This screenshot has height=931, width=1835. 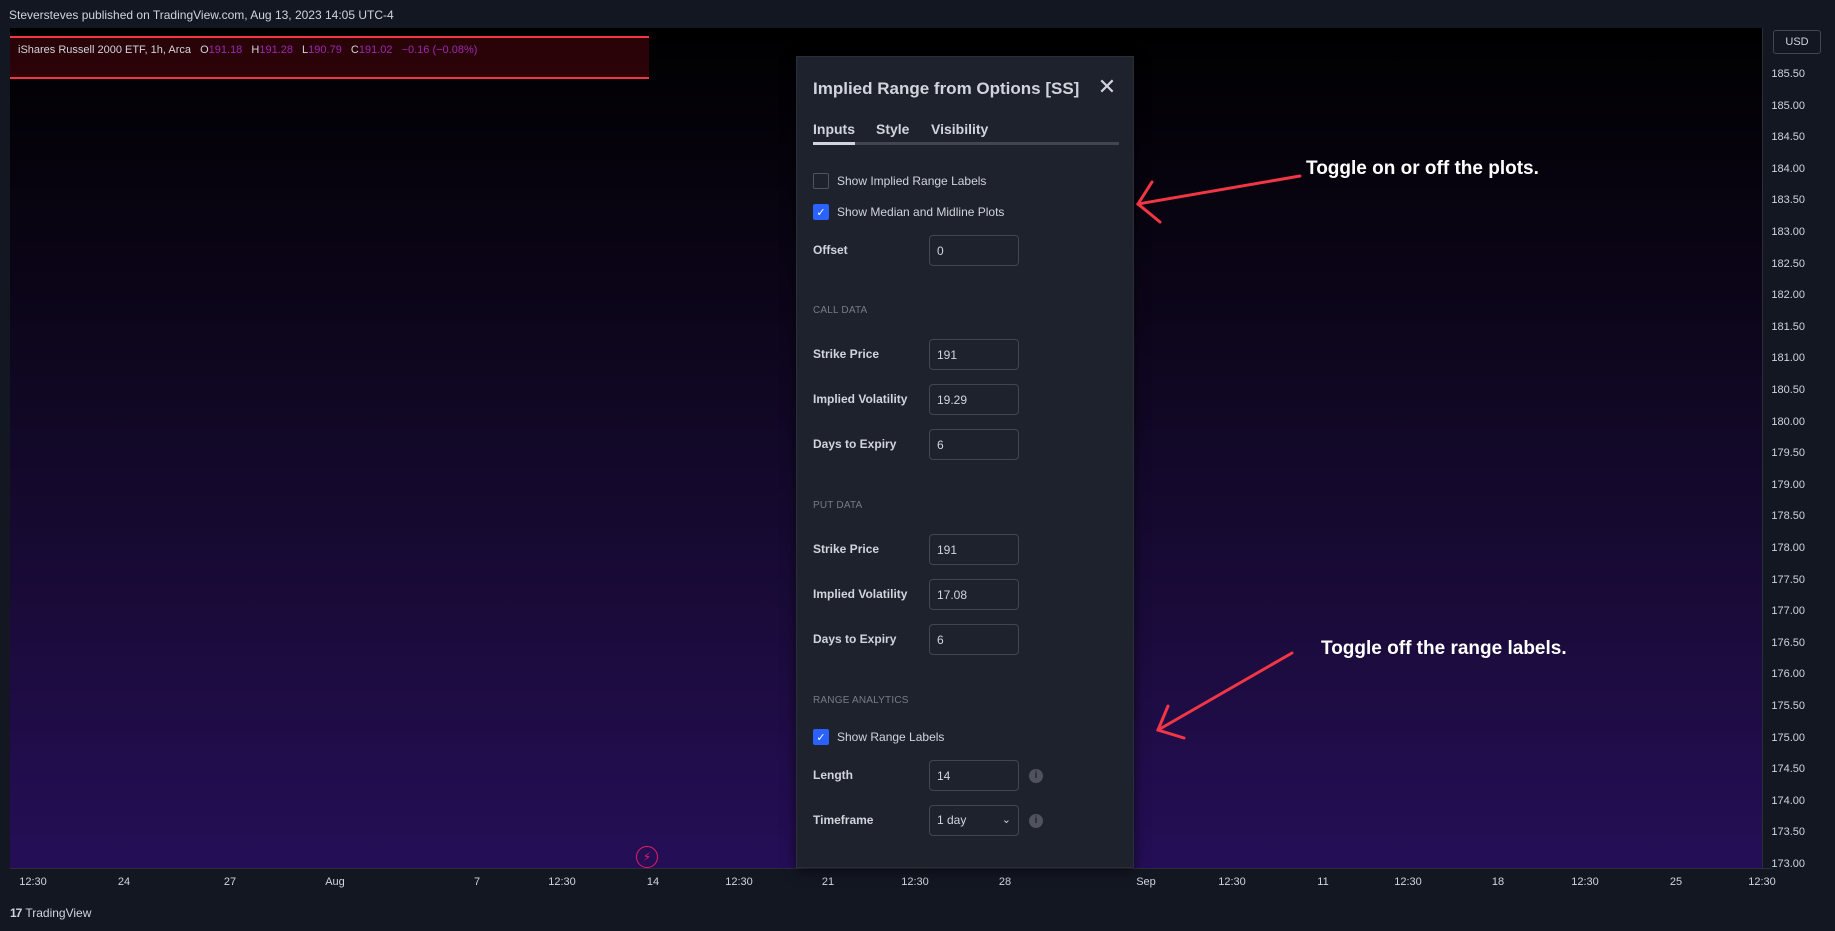 What do you see at coordinates (1788, 263) in the screenshot?
I see `price-tick: 182.50` at bounding box center [1788, 263].